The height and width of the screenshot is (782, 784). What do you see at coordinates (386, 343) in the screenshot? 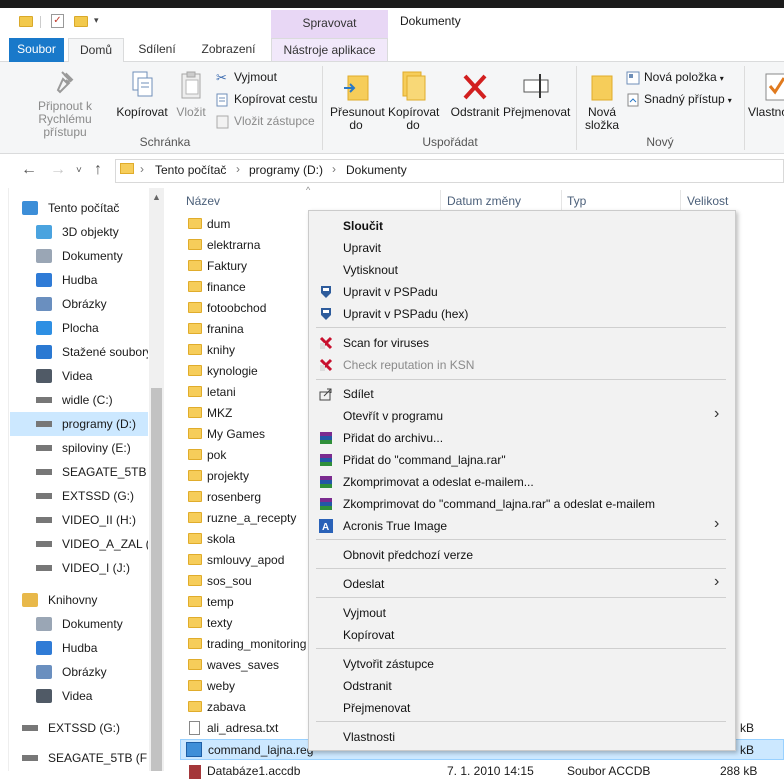
I see `menu-scan-viruses: Scan for viruses` at bounding box center [386, 343].